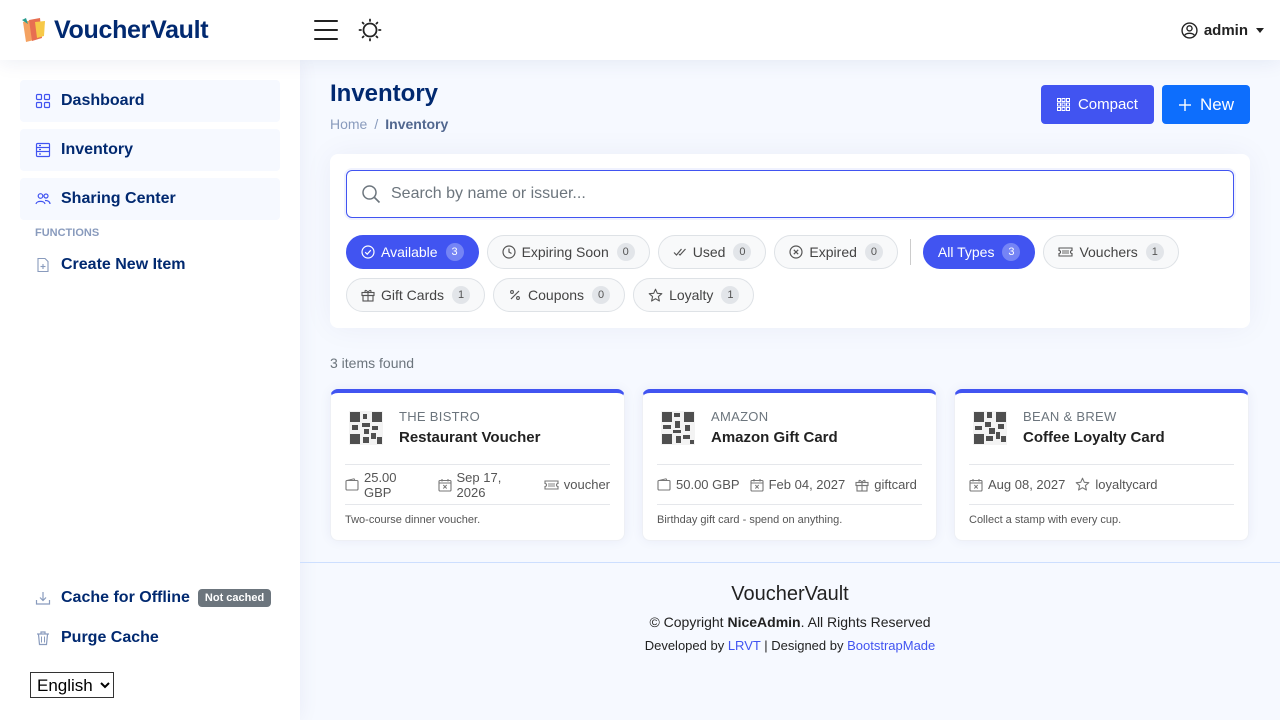 This screenshot has width=1280, height=720. I want to click on item-card-header: BEAN & BREW Coffee Loyalty Card, so click(1101, 429).